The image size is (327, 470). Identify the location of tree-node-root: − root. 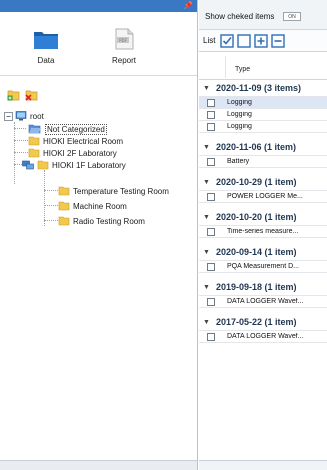
(24, 116).